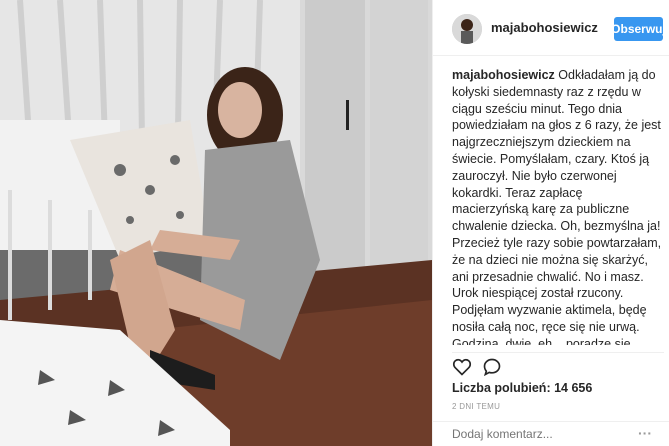 The image size is (669, 446). Describe the element at coordinates (638, 29) in the screenshot. I see `follow-button: Obserwuj` at that location.